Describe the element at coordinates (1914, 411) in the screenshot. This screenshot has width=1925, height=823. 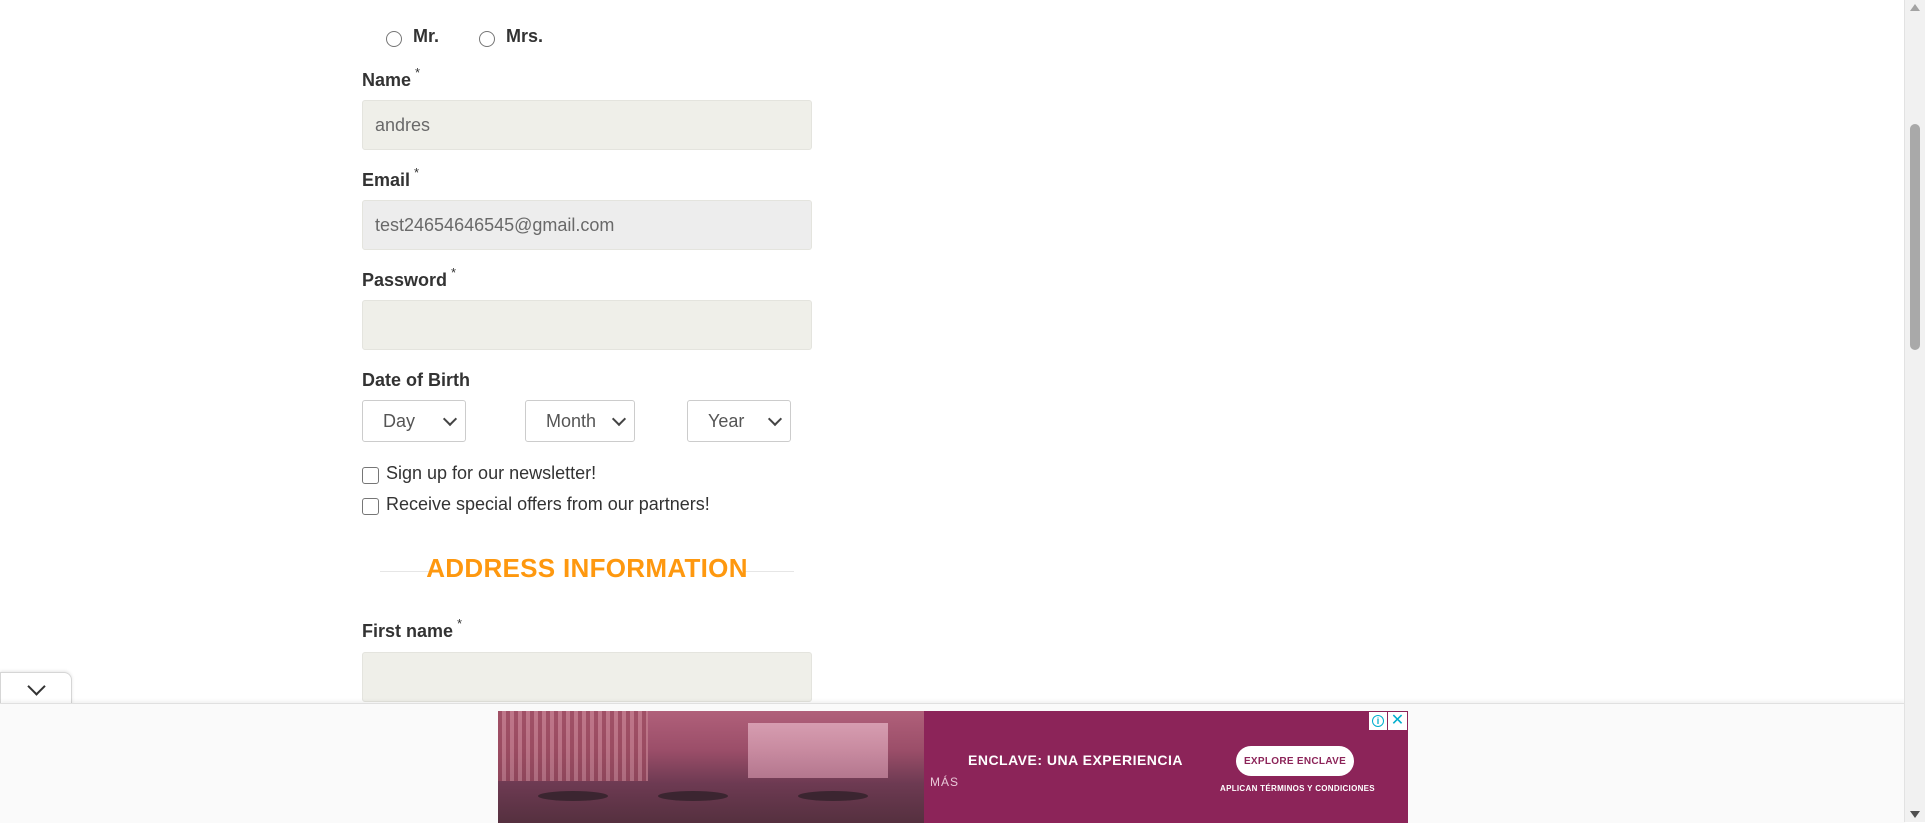
I see `vertical-scrollbar` at that location.